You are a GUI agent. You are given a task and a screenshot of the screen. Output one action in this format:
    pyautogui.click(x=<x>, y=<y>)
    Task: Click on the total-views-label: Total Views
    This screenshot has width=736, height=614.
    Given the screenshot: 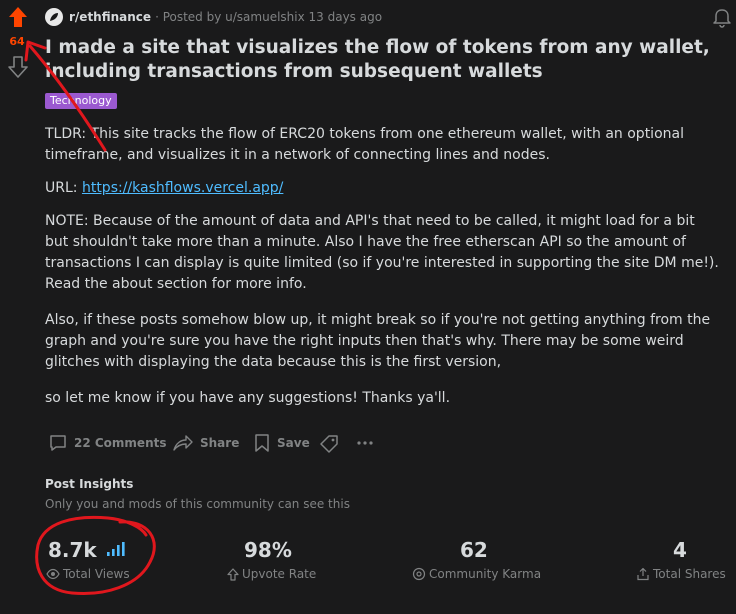 What is the action you would take?
    pyautogui.click(x=88, y=574)
    